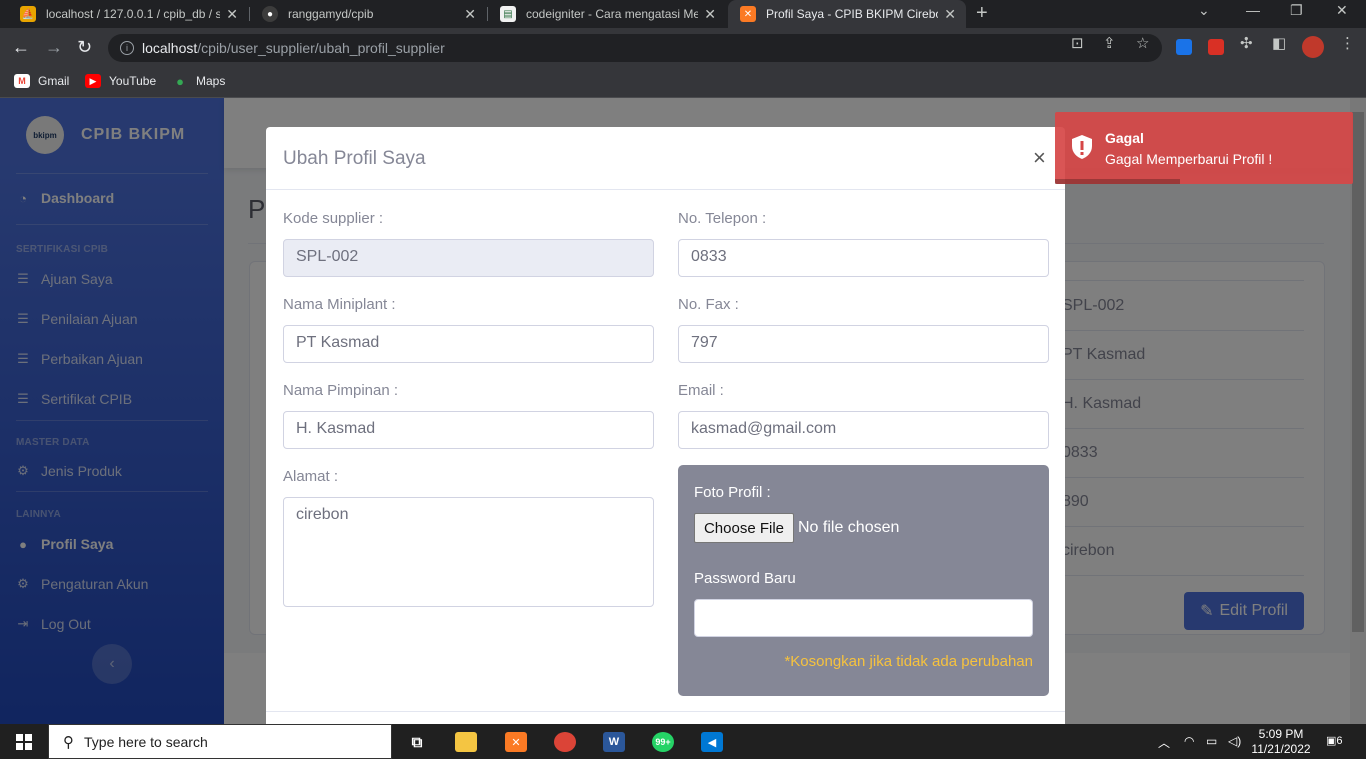 This screenshot has width=1366, height=759. What do you see at coordinates (220, 741) in the screenshot?
I see `taskbar-search-box: ⚲ Type here to search` at bounding box center [220, 741].